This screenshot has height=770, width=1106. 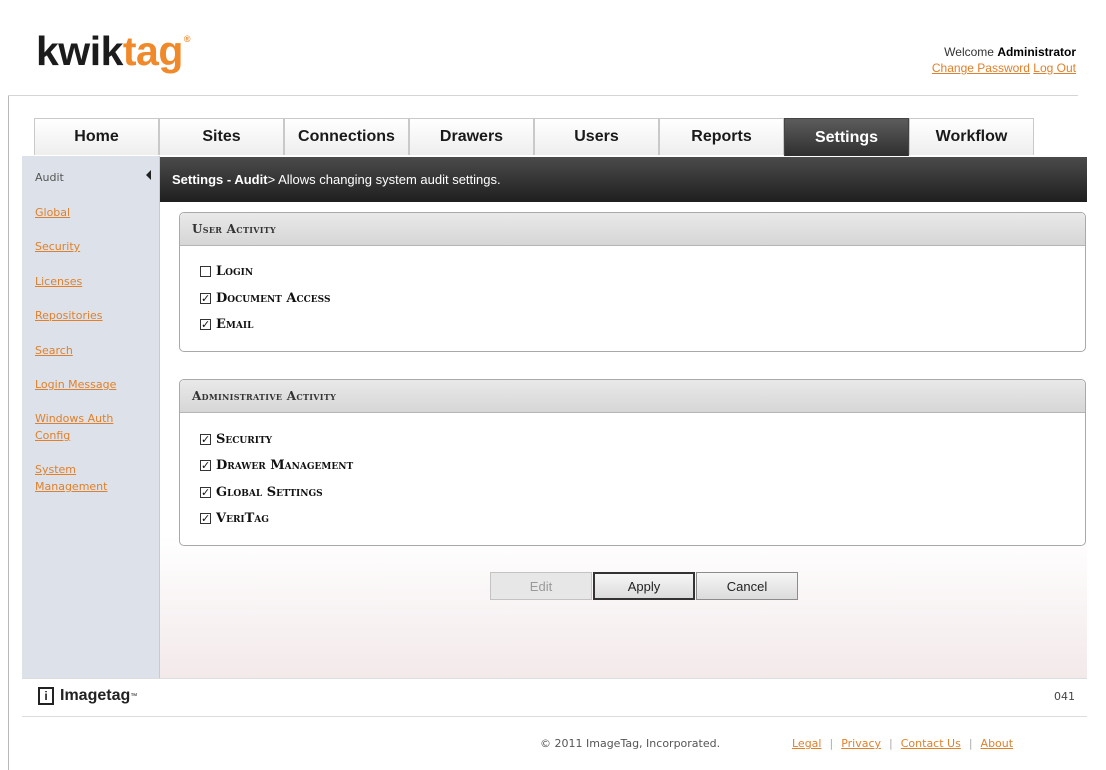 I want to click on copyright-text: © 2011 ImageTag, Incorporated., so click(x=630, y=743).